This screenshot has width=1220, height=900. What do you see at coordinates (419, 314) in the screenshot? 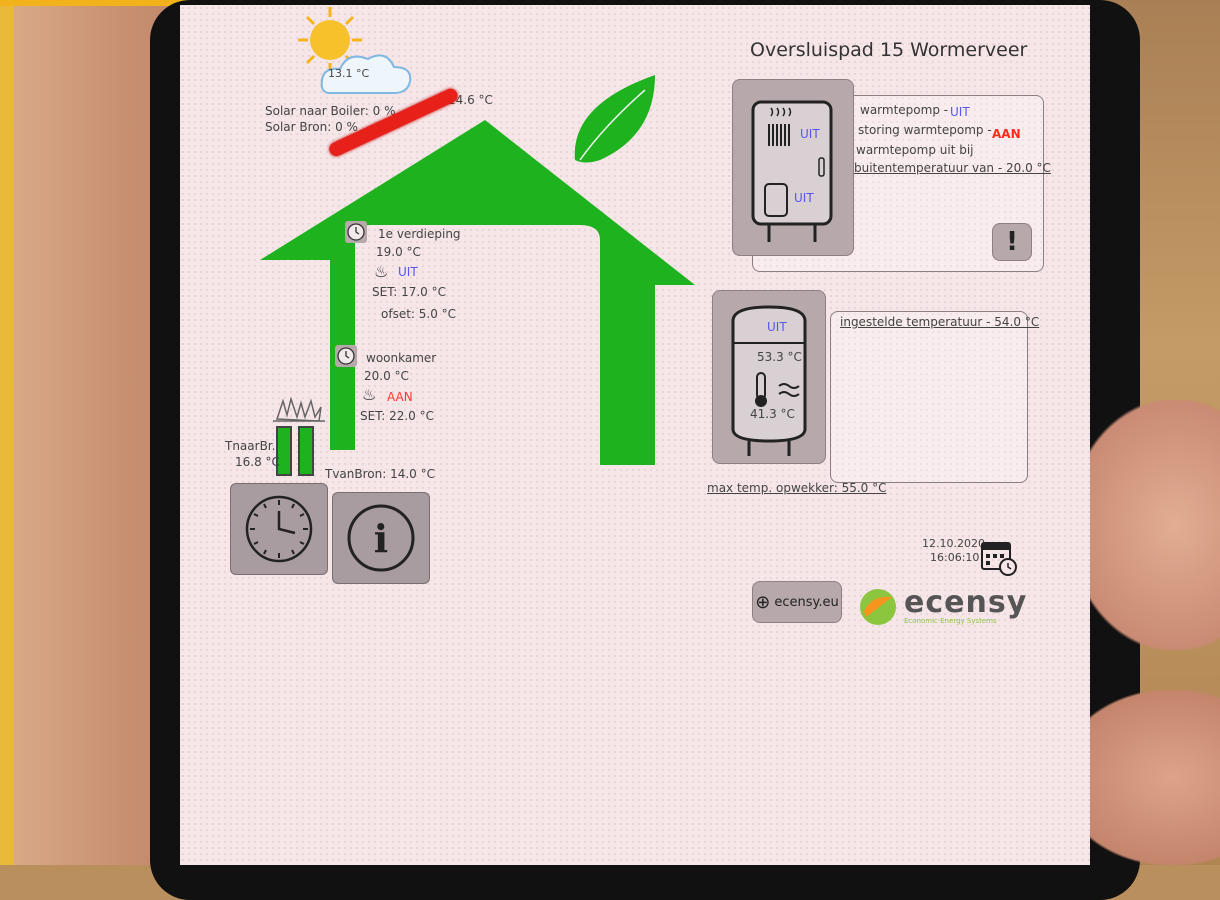
I see `zone-offset: ofset: 5.0 °C` at bounding box center [419, 314].